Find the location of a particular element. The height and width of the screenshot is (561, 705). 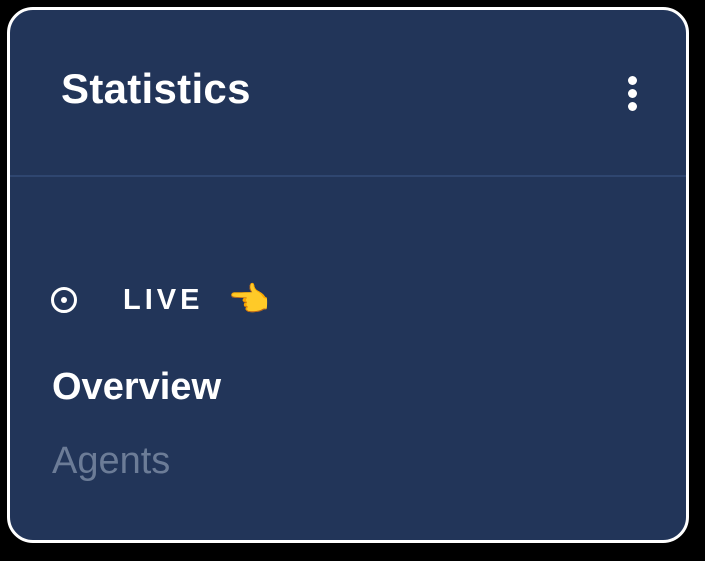

header-divider is located at coordinates (348, 176).